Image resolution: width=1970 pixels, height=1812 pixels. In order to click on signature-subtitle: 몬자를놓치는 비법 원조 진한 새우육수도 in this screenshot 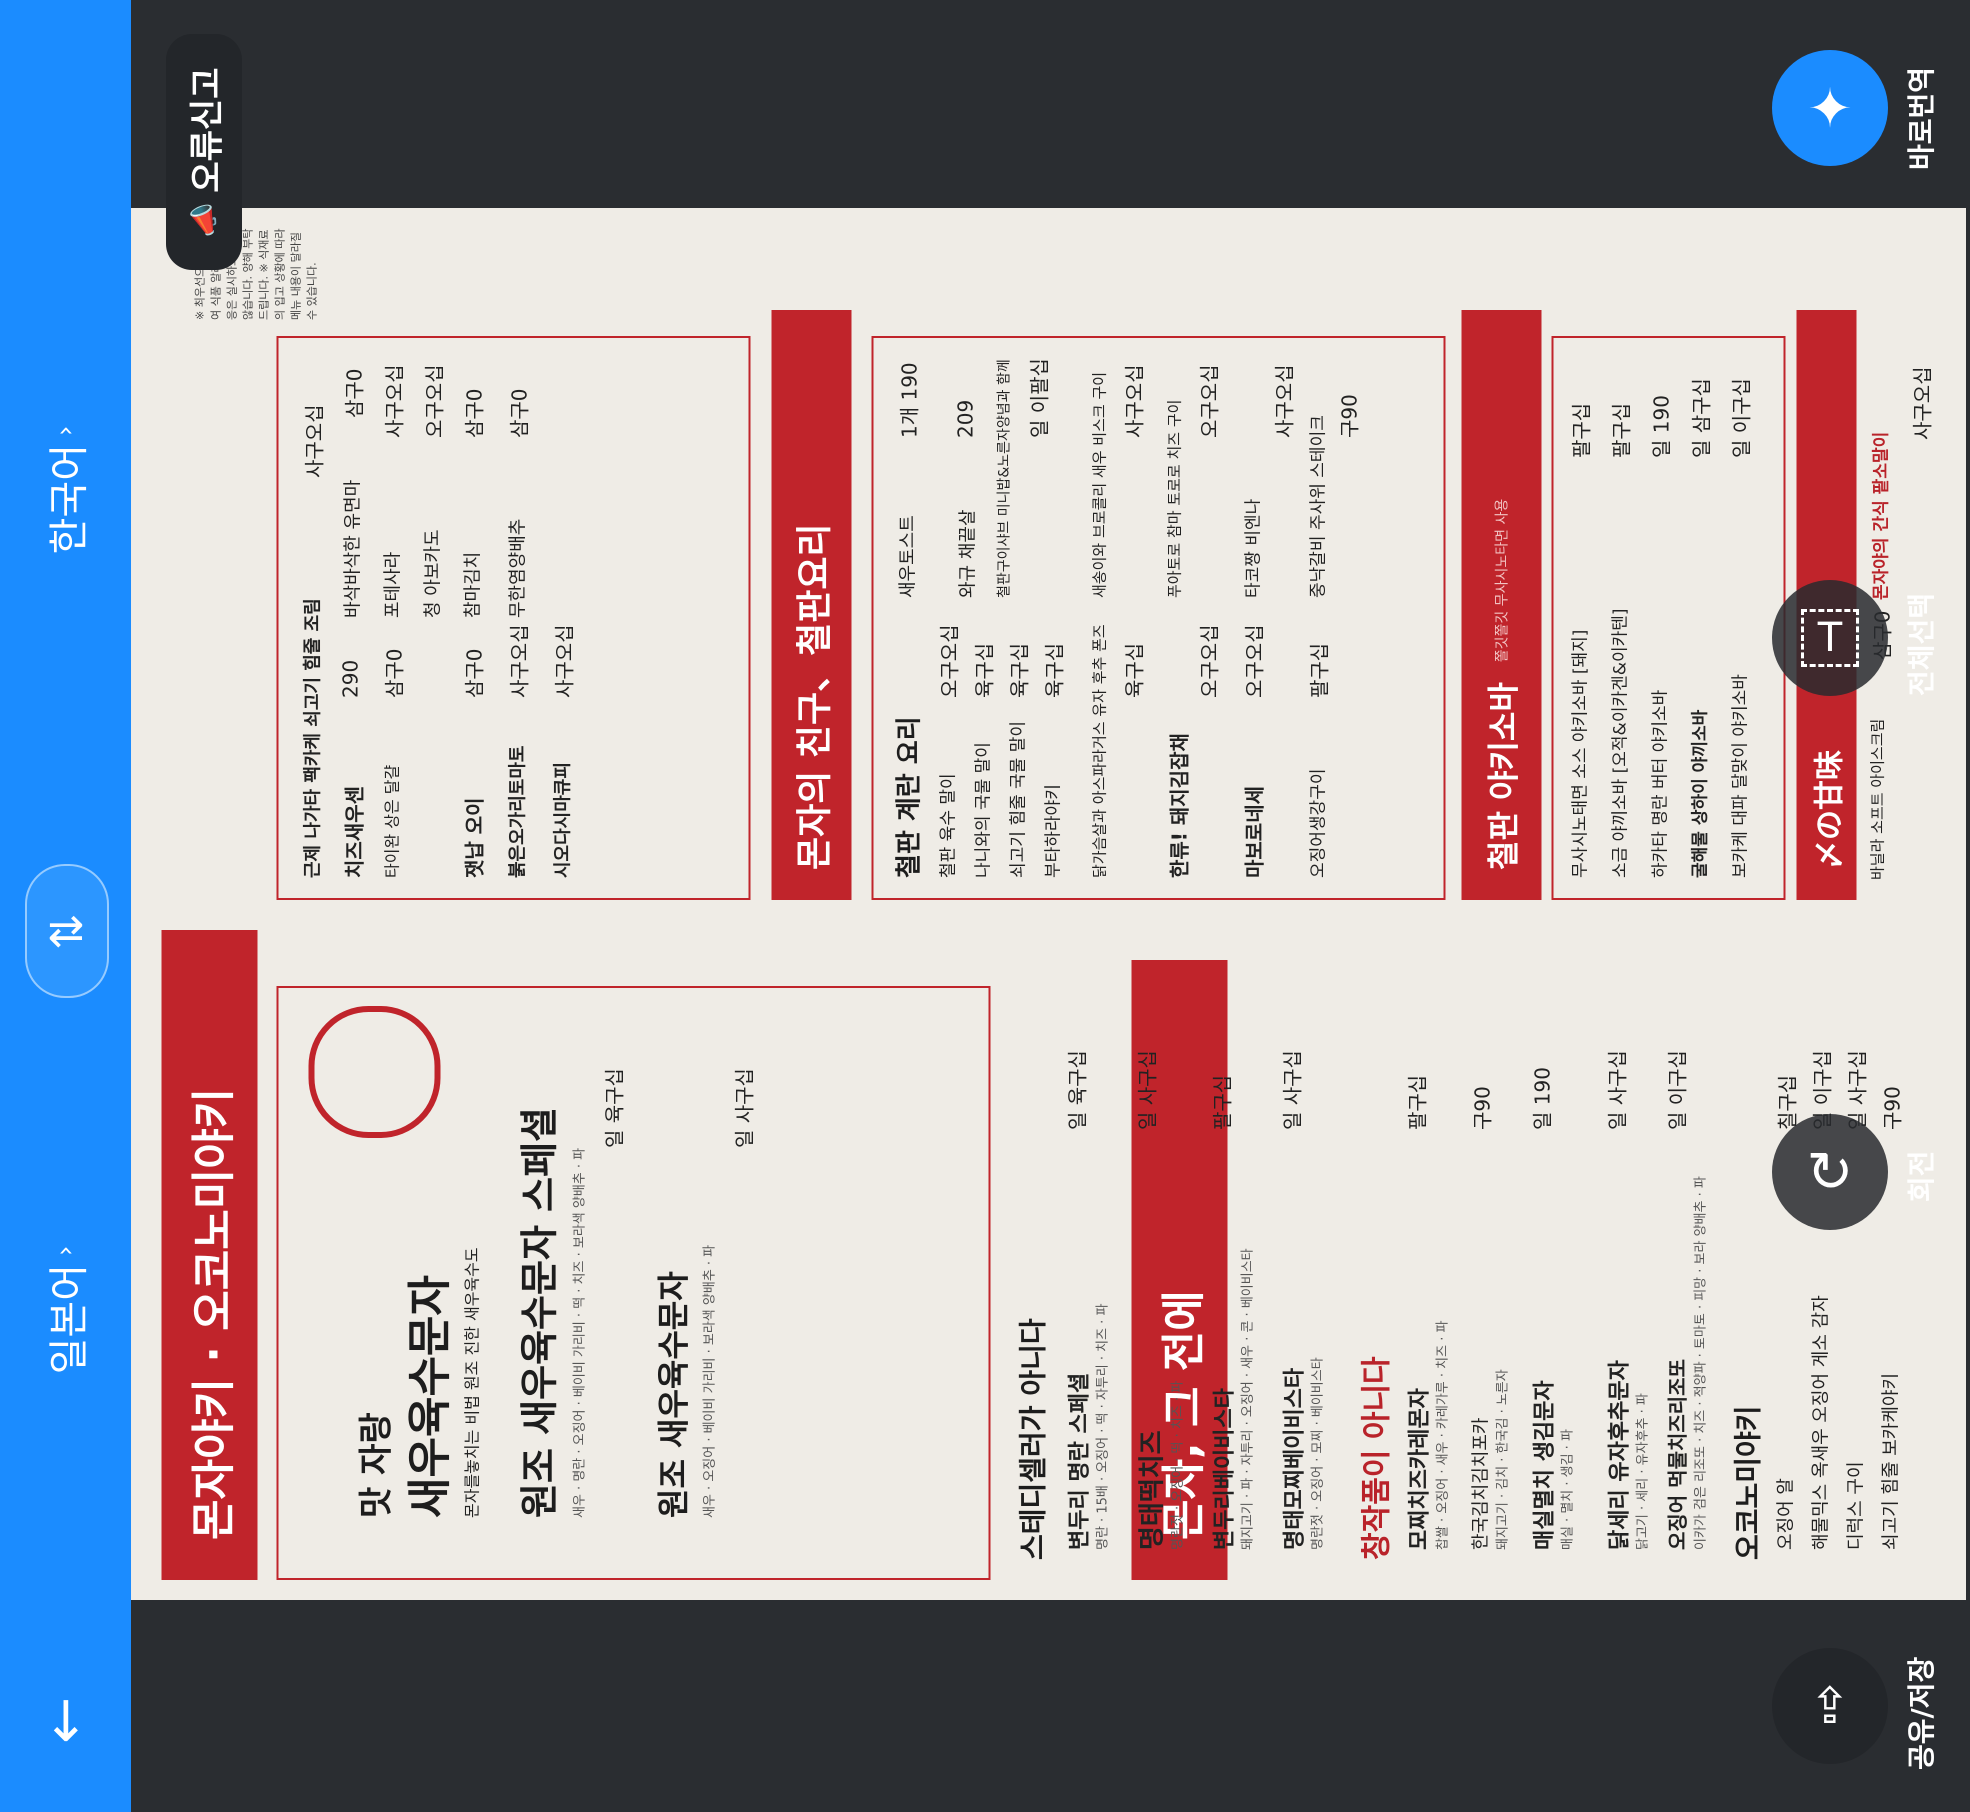, I will do `click(471, 1382)`.